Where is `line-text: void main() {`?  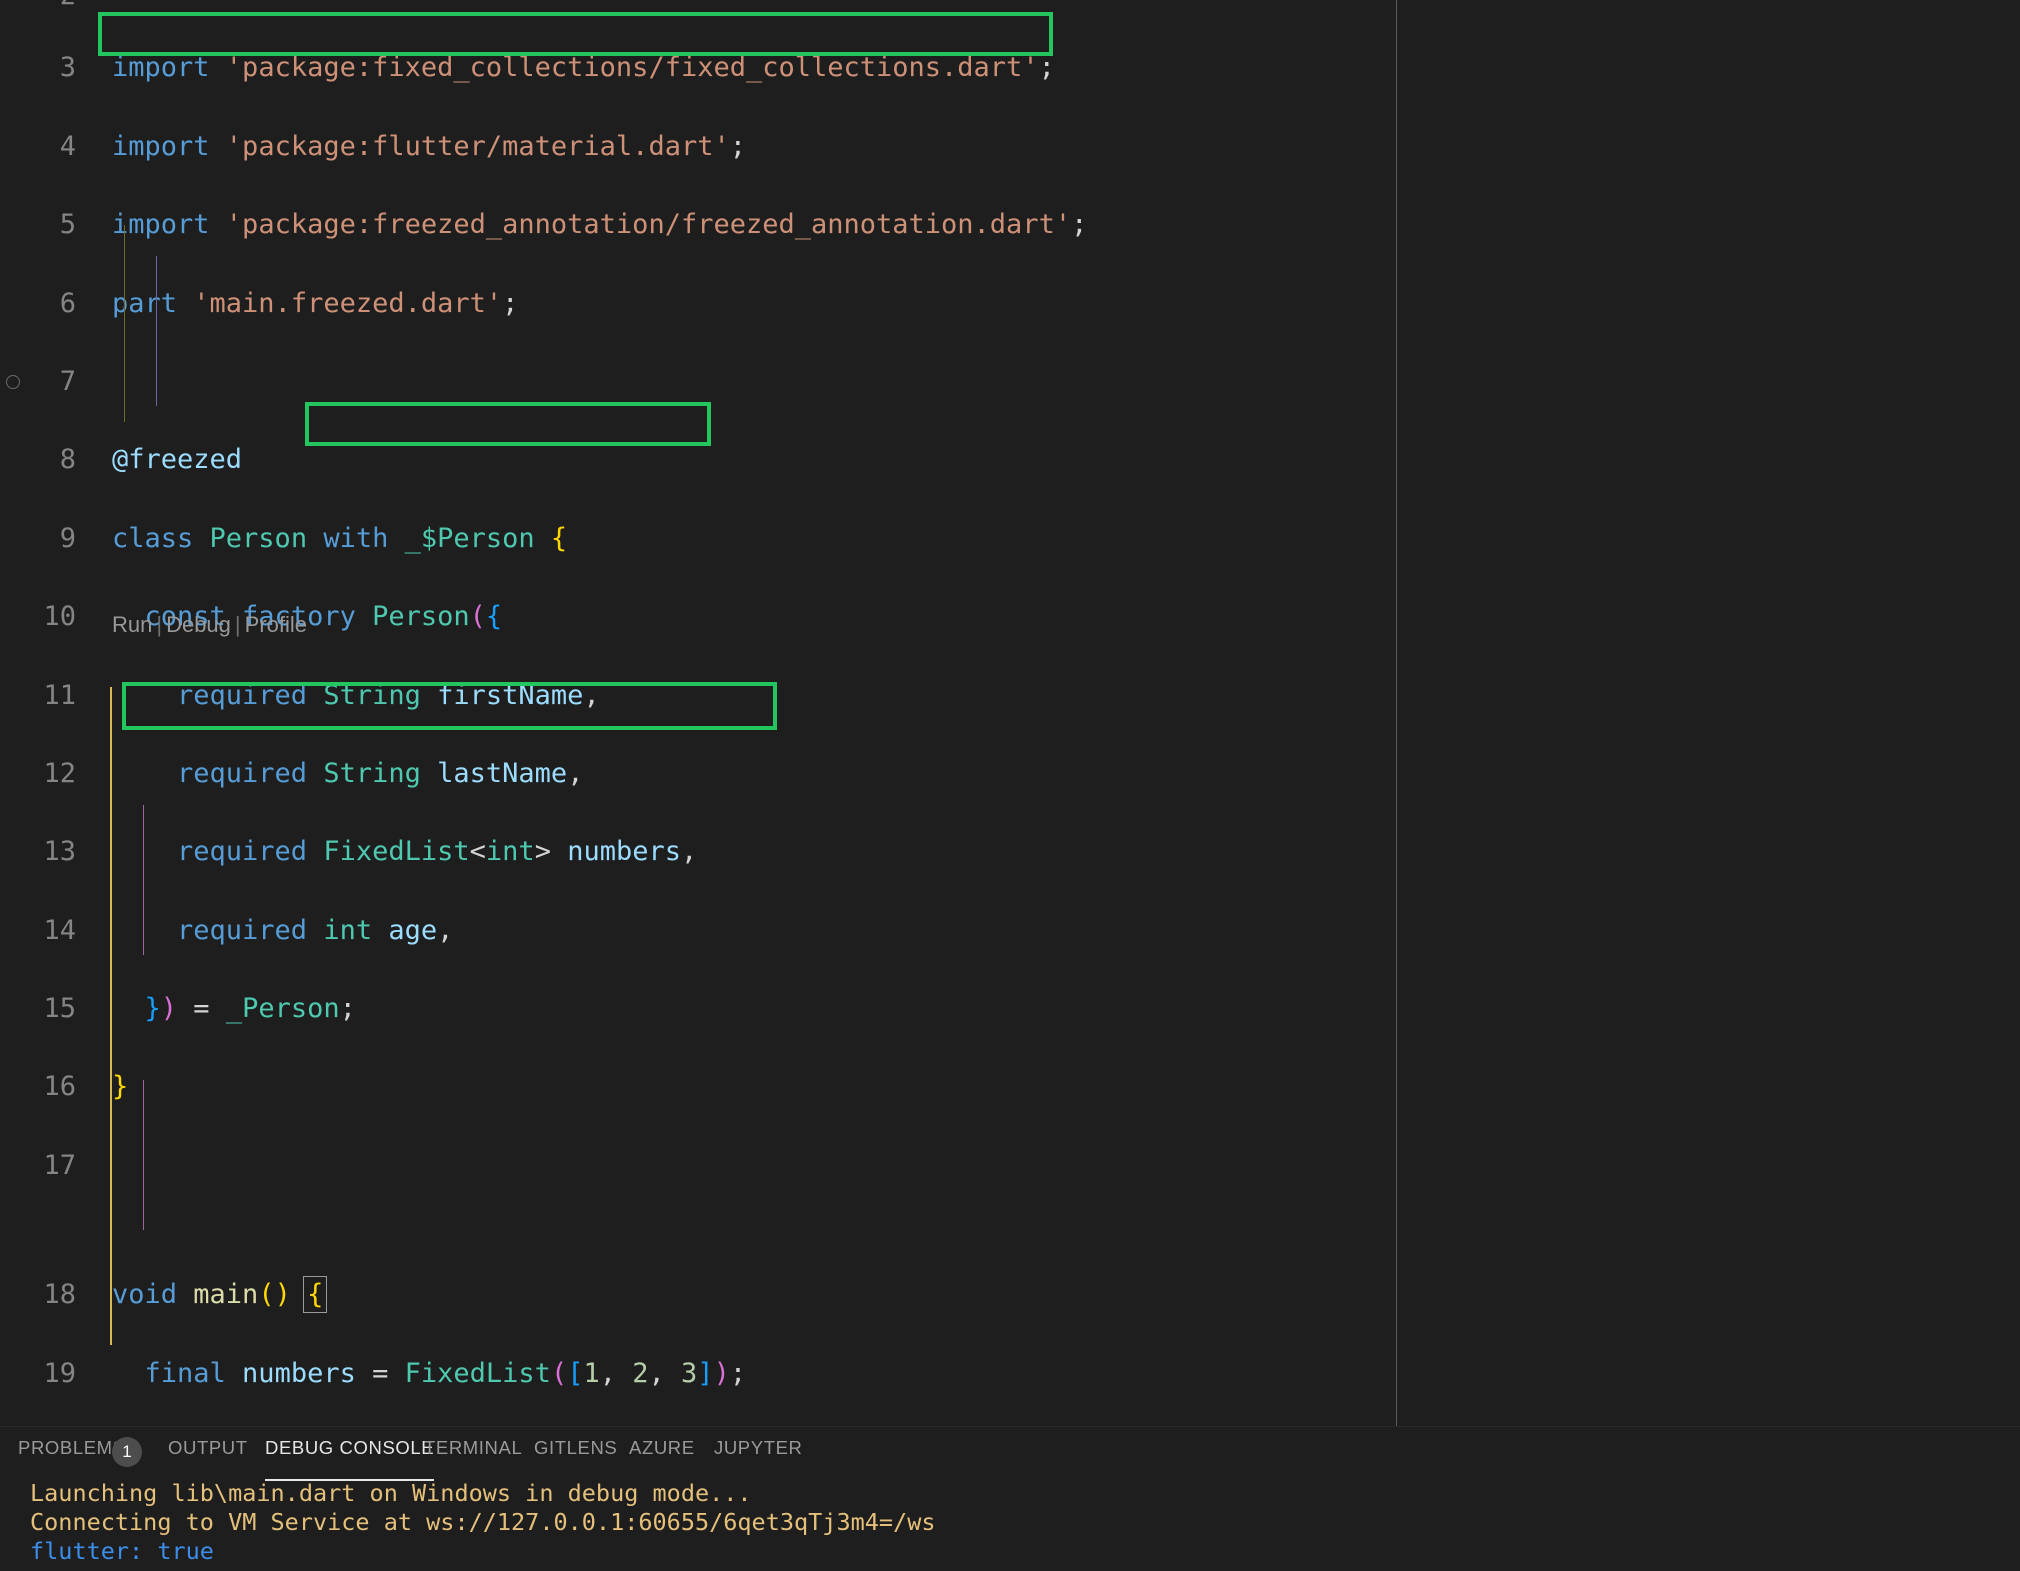 line-text: void main() { is located at coordinates (217, 1294).